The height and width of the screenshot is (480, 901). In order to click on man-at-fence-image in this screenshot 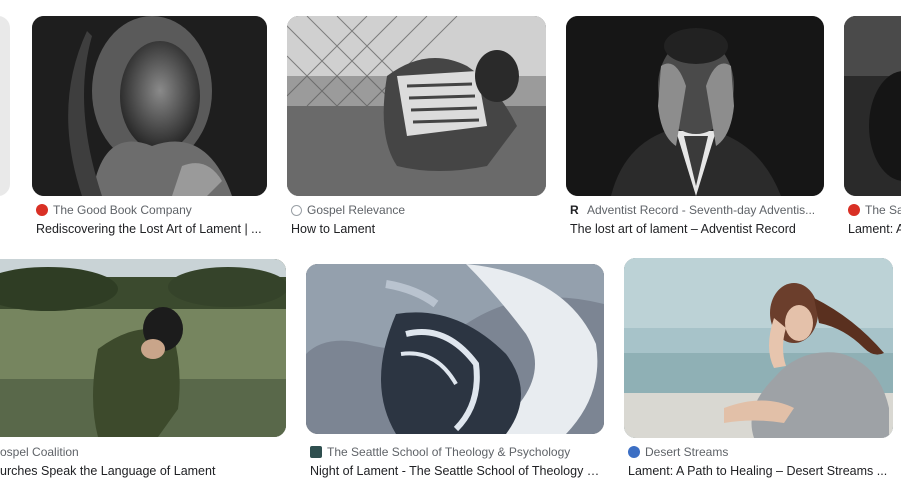, I will do `click(416, 106)`.